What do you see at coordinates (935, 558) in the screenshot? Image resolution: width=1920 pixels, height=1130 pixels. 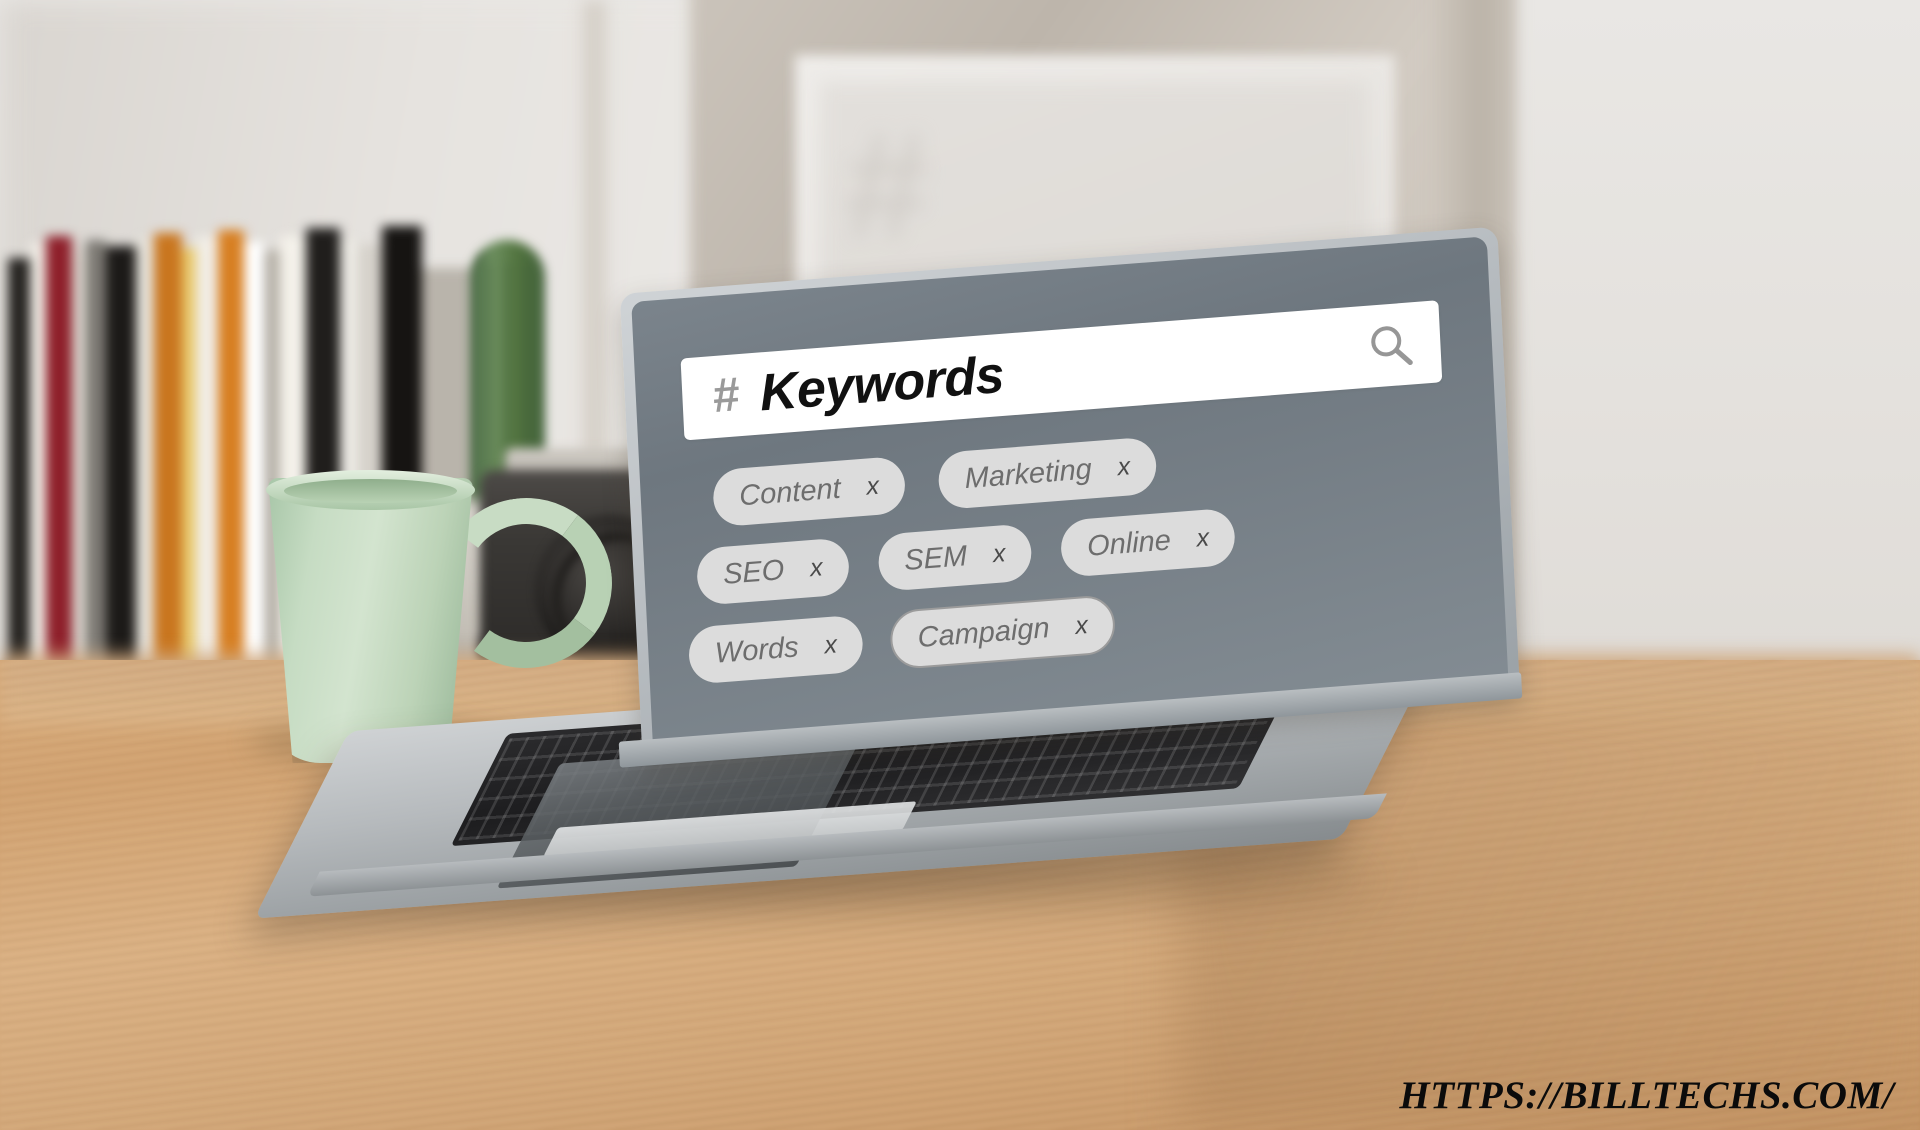 I see `keyword-tag-label: SEM` at bounding box center [935, 558].